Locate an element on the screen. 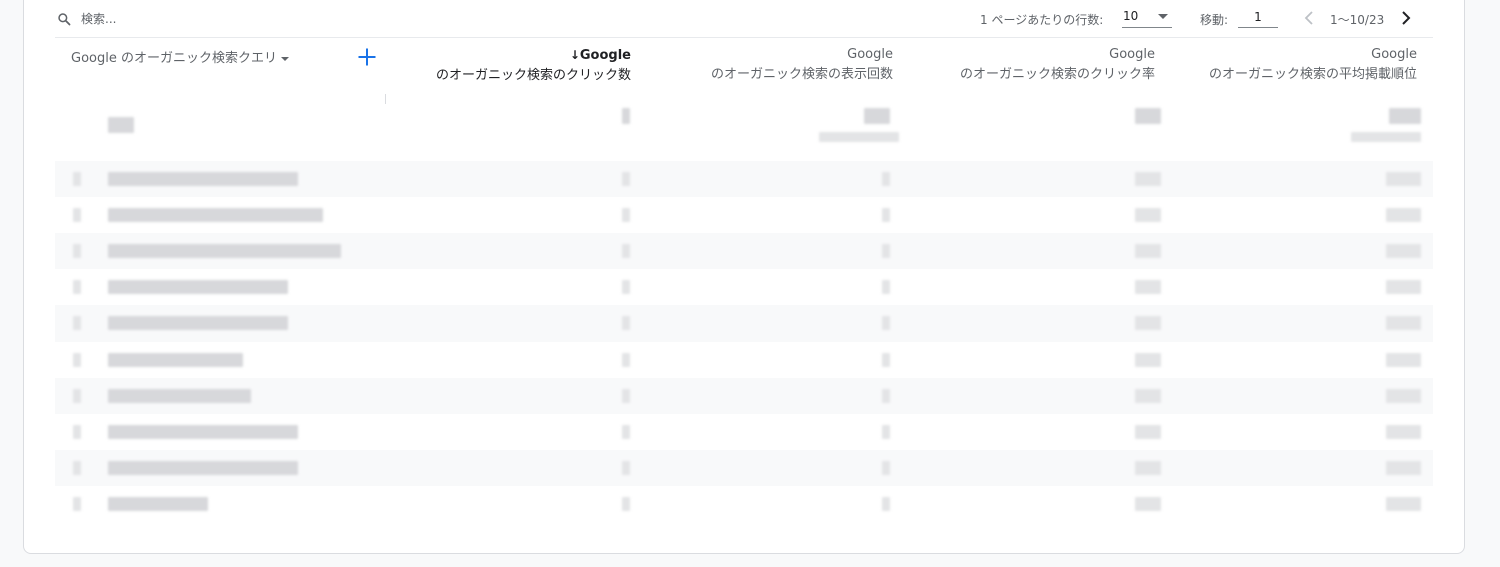  redacted-total-label is located at coordinates (121, 125).